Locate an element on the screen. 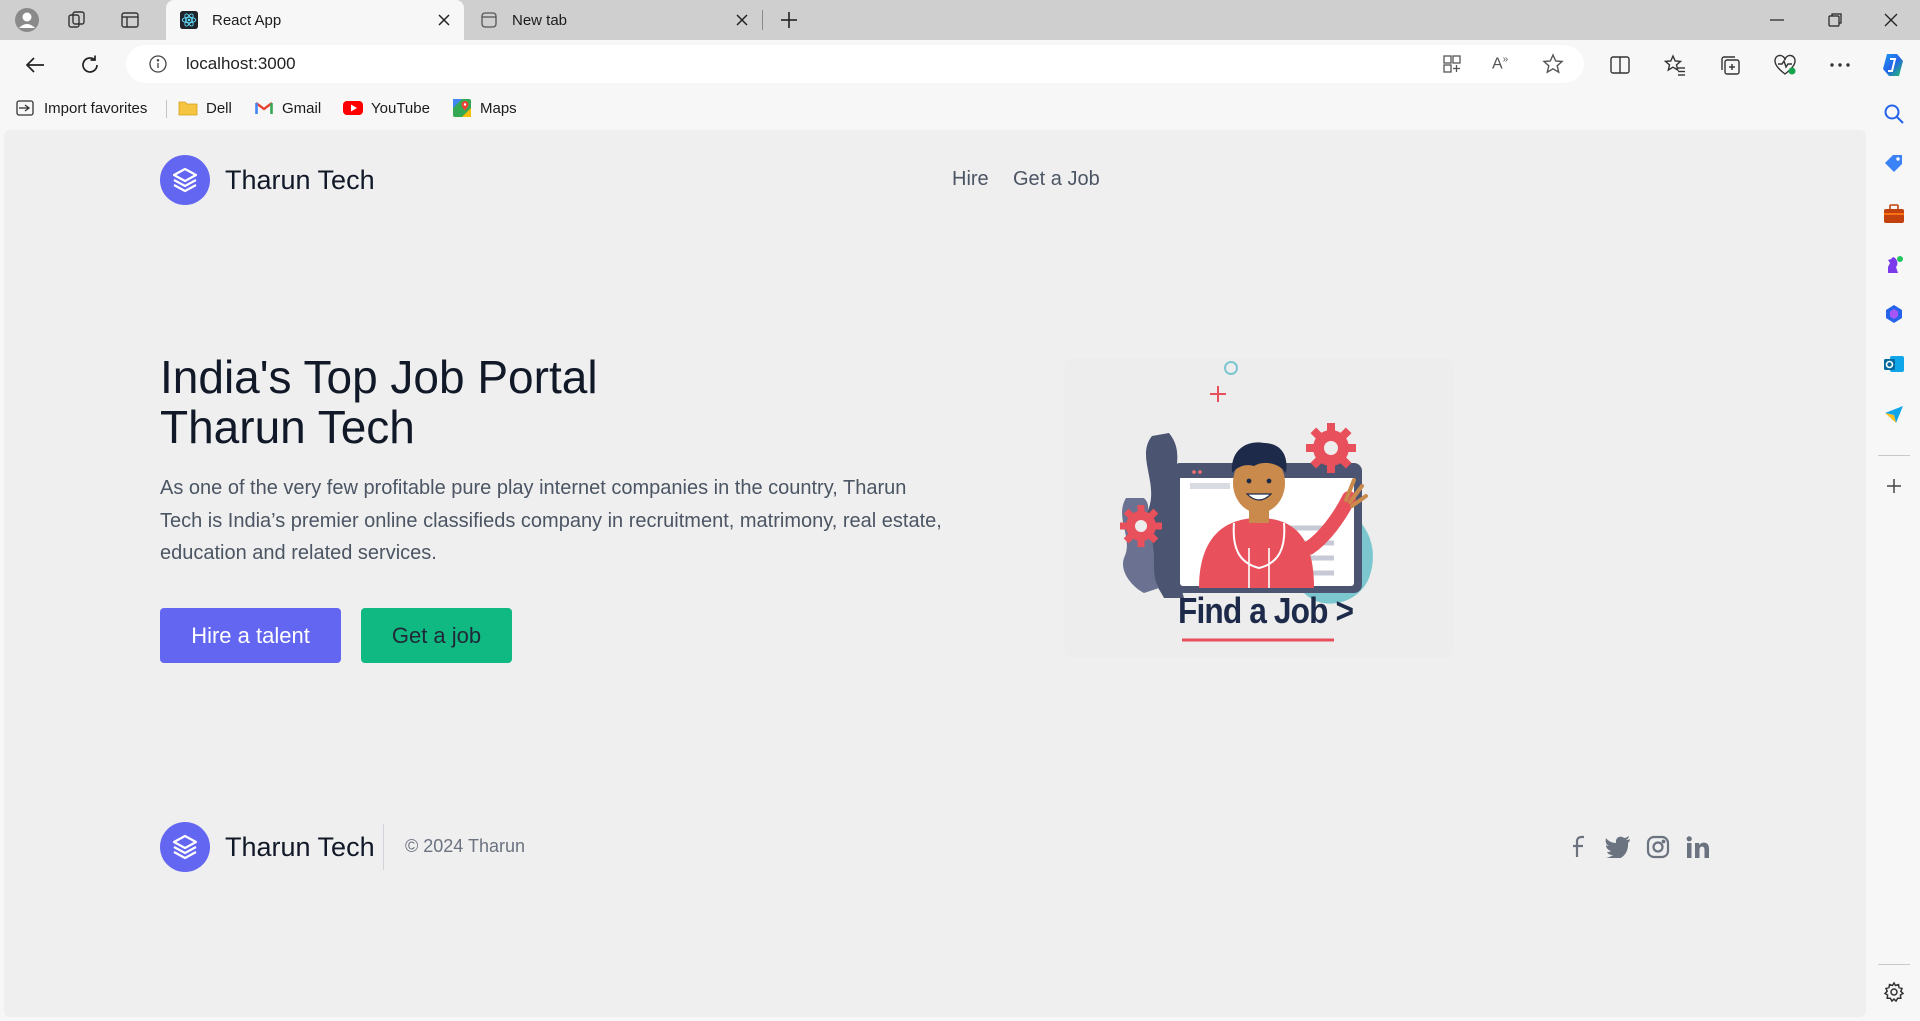 Image resolution: width=1920 pixels, height=1021 pixels. tools-briefcase-icon is located at coordinates (1894, 214).